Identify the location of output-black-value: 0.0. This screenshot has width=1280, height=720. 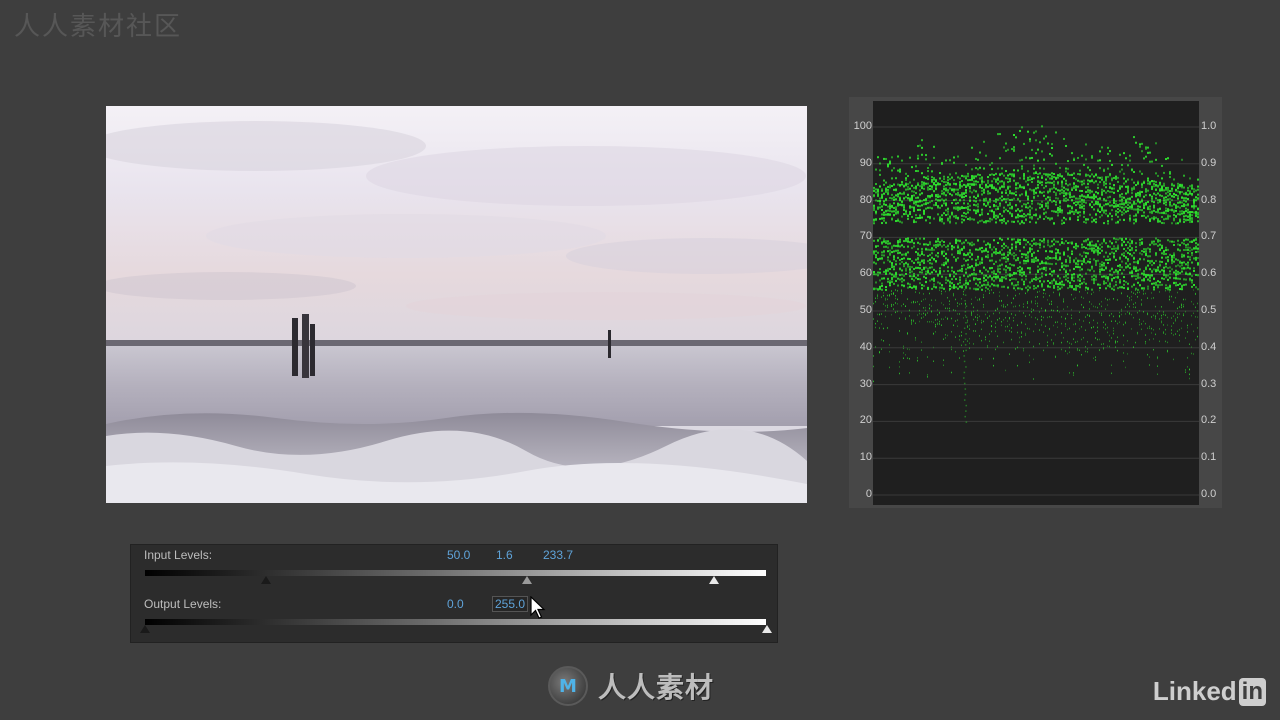
(455, 604).